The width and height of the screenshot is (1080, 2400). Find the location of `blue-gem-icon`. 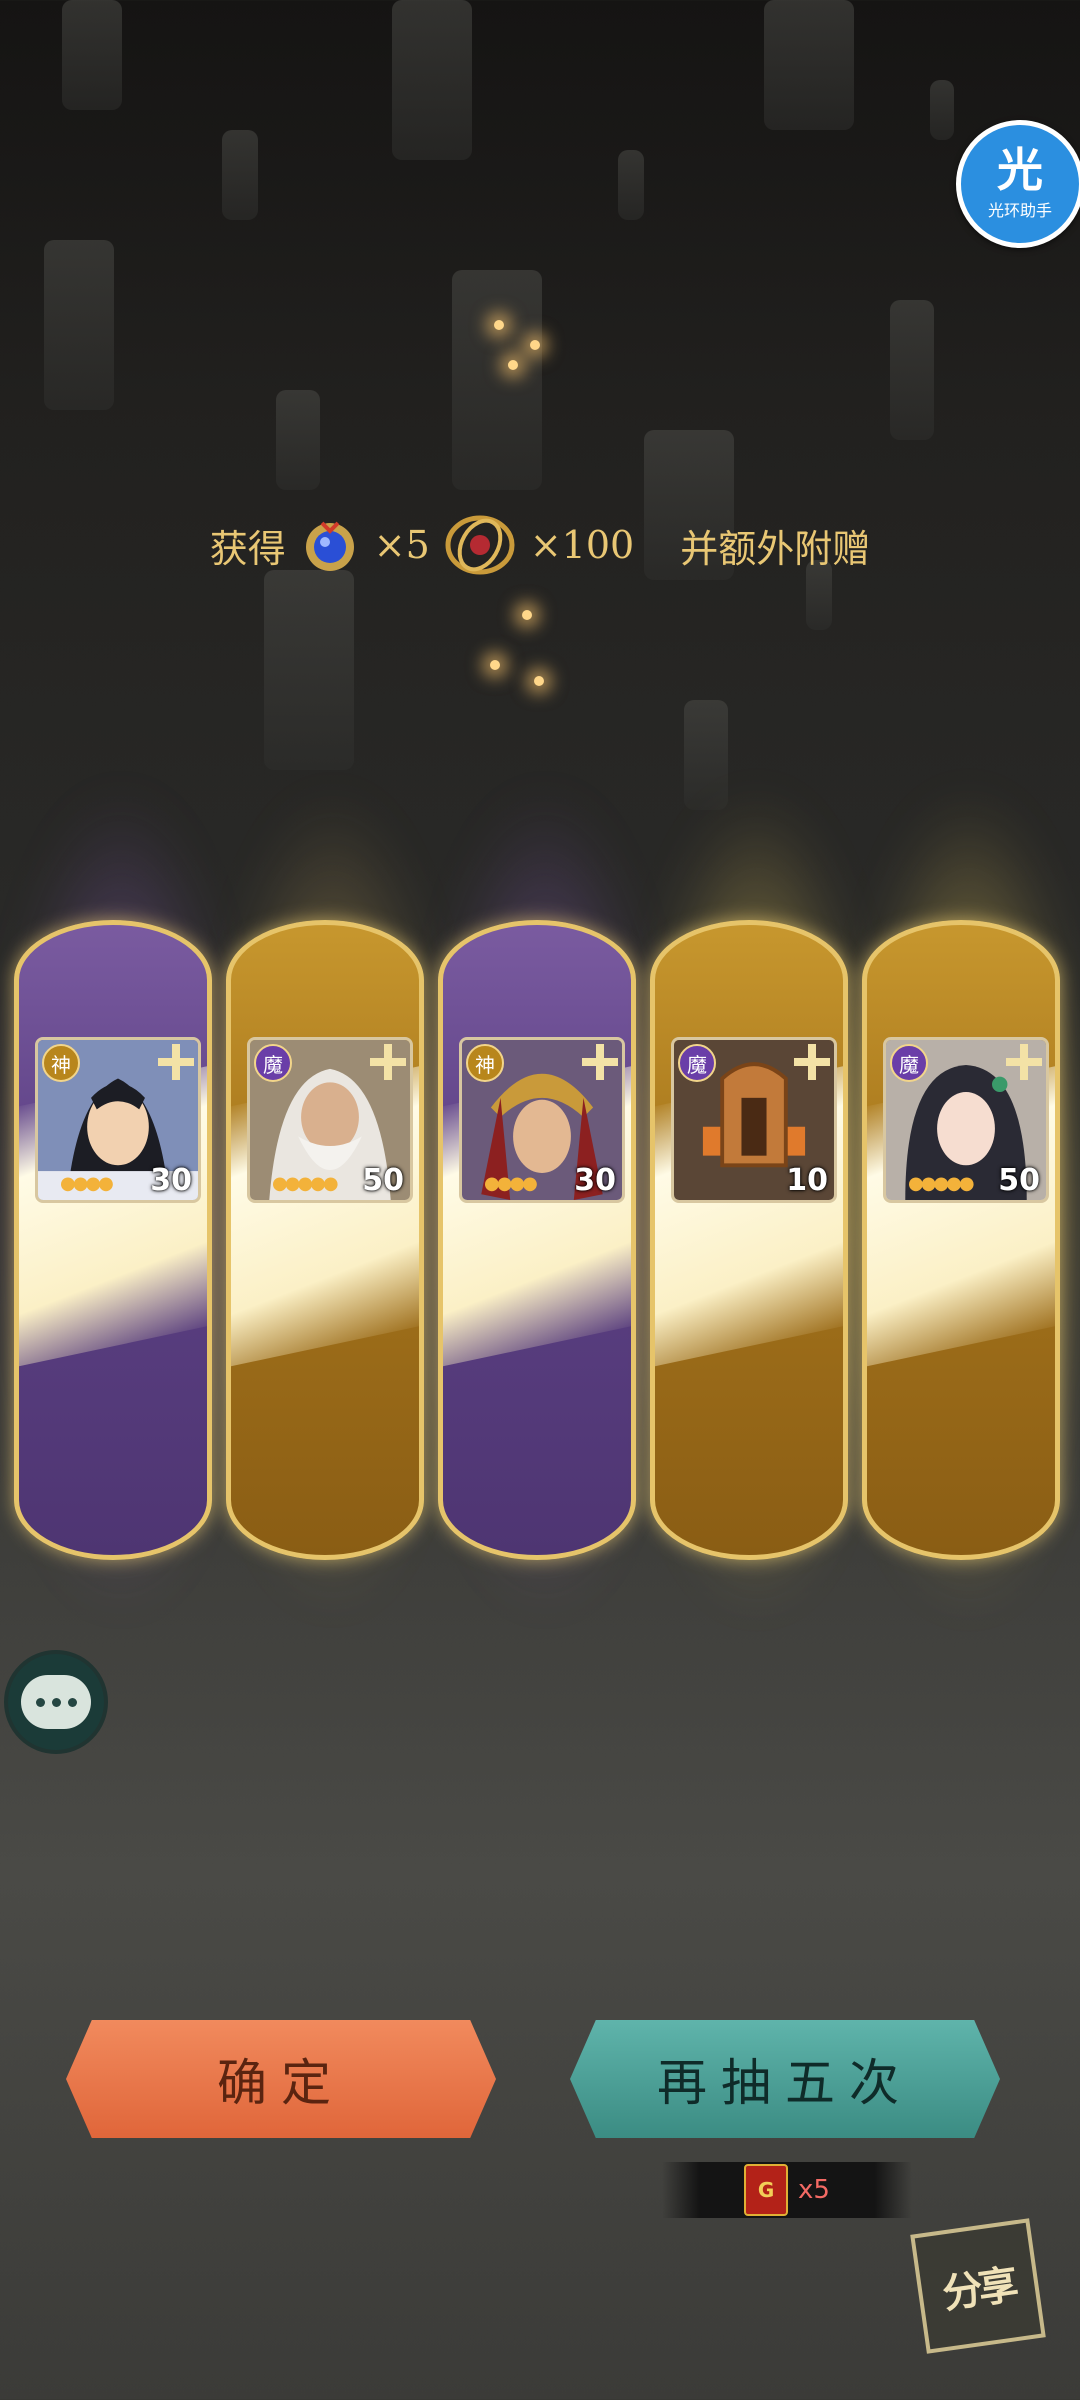

blue-gem-icon is located at coordinates (330, 545).